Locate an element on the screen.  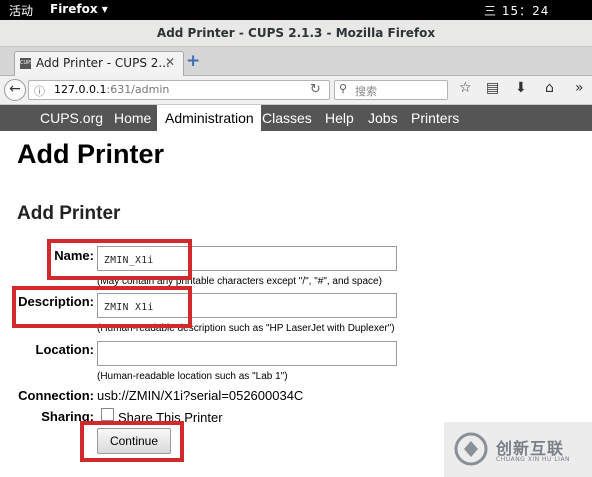
brand-name-en: CHUANG XIN HU LIAN is located at coordinates (533, 459).